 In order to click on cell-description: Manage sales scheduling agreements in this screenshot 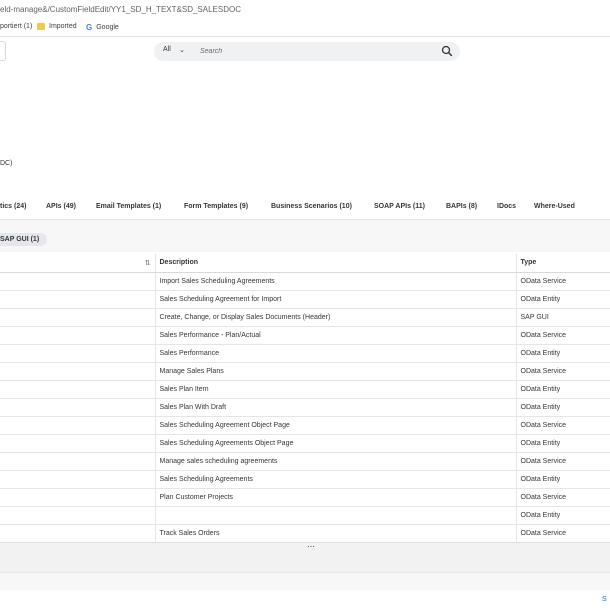, I will do `click(336, 461)`.